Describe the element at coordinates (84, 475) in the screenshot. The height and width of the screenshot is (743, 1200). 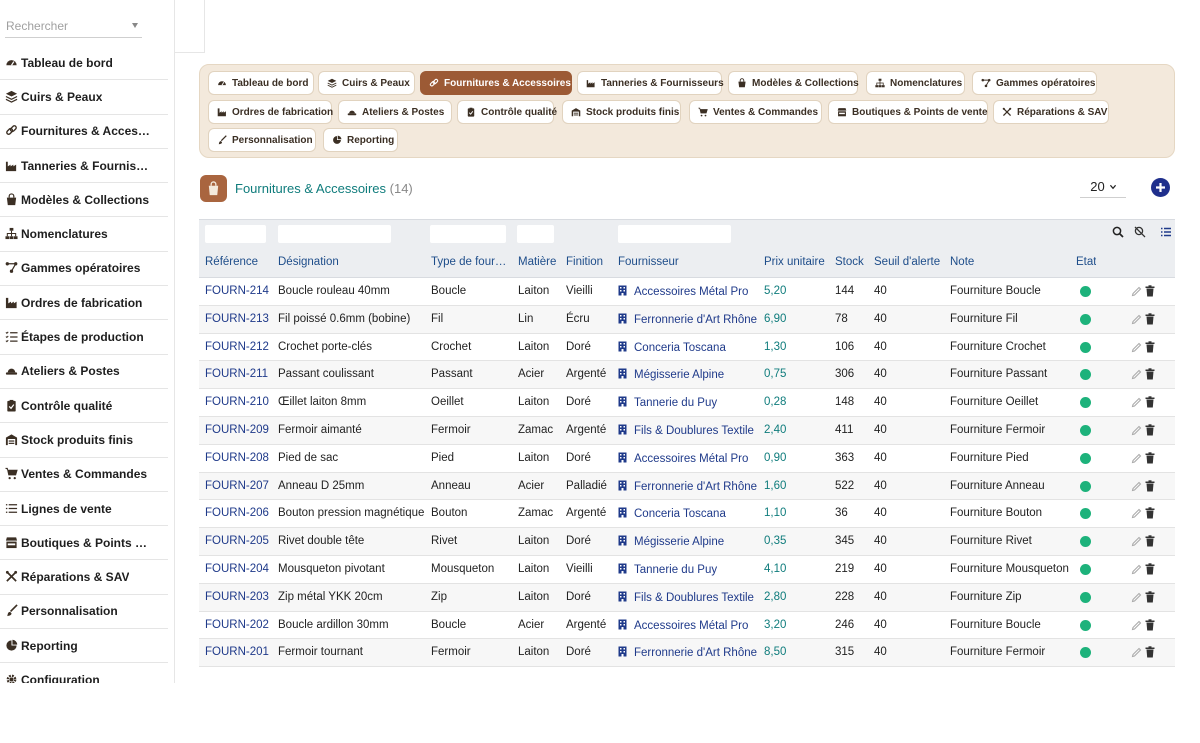
I see `sidebar-item-12: Ventes & Commandes` at that location.